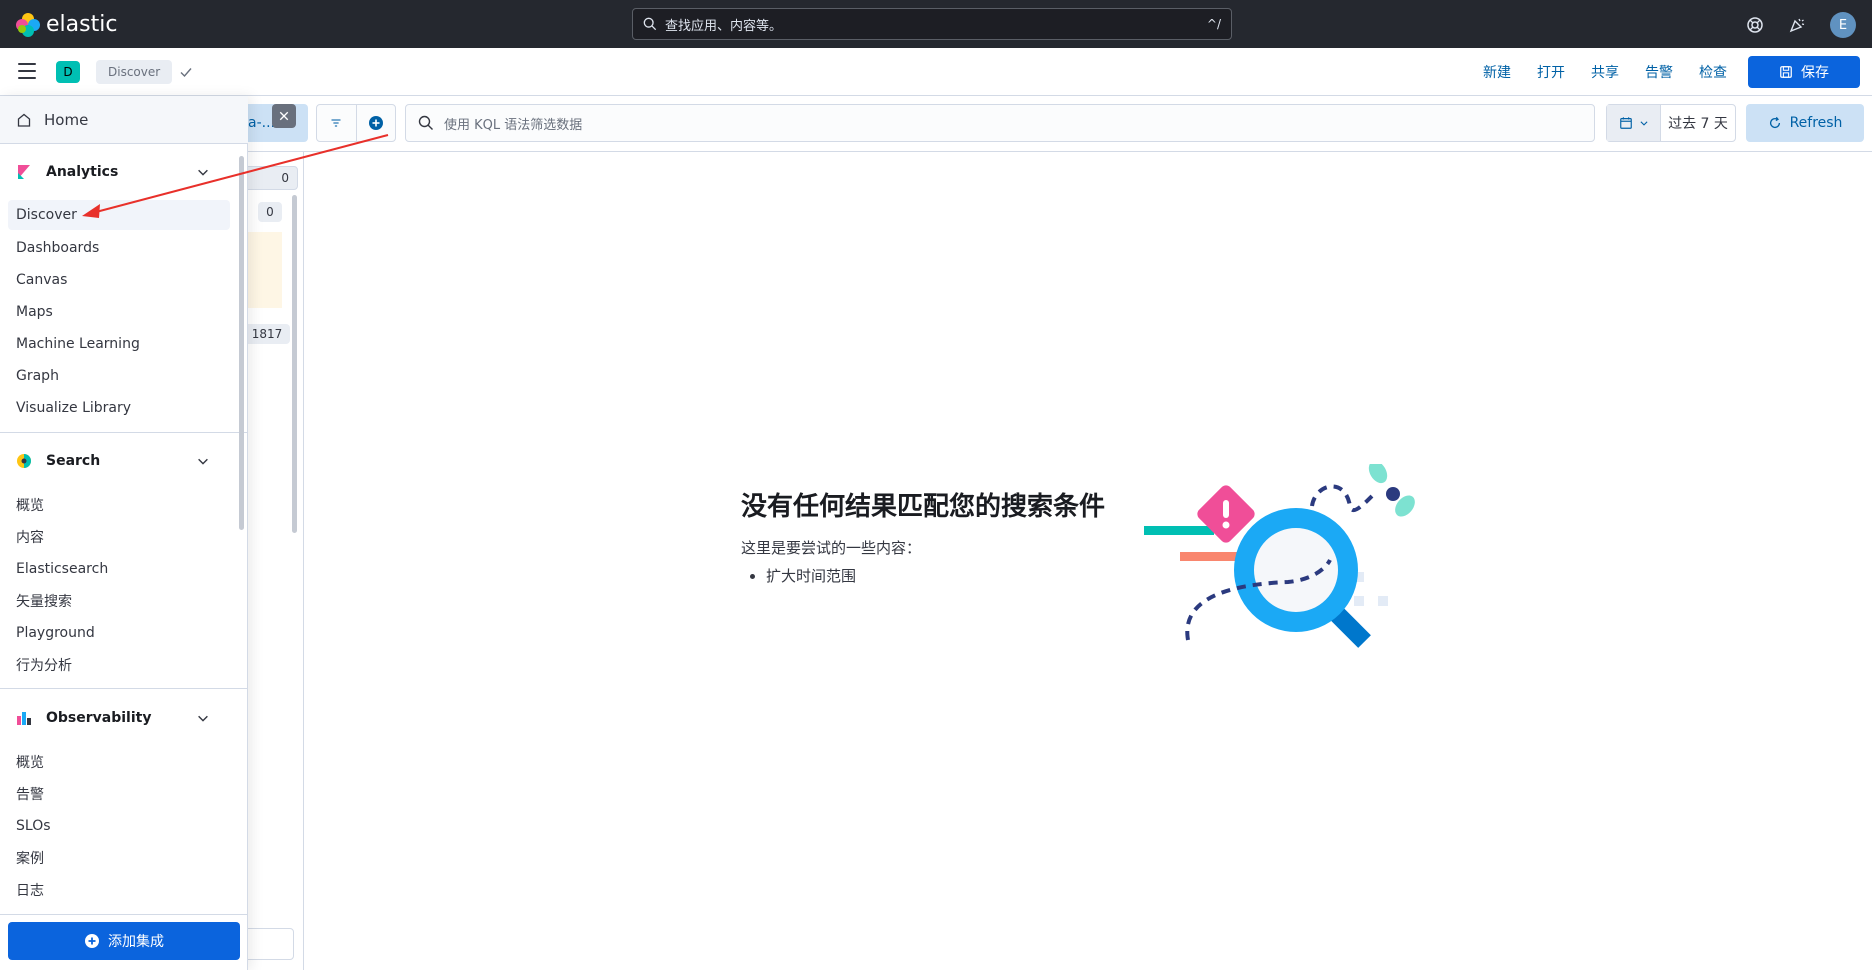  What do you see at coordinates (124, 120) in the screenshot?
I see `nav-home: Home` at bounding box center [124, 120].